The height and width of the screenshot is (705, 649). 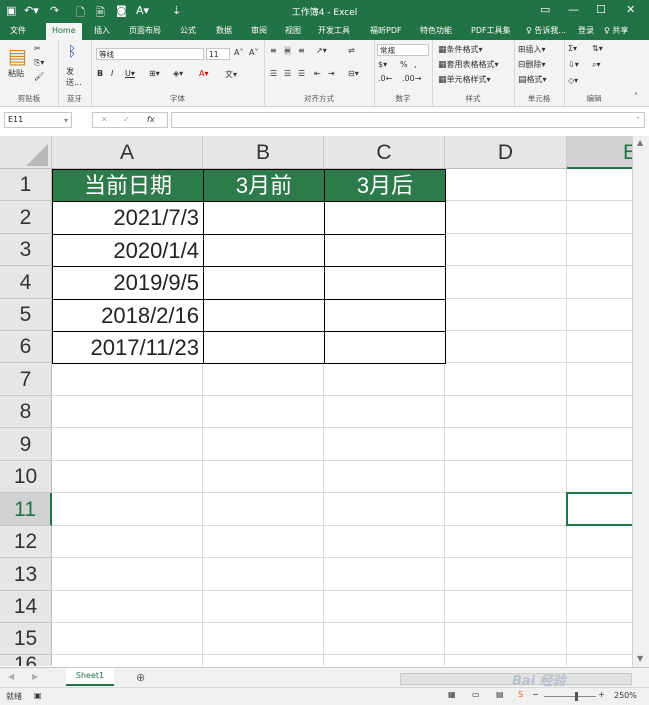 I want to click on row-header-14: 14, so click(x=26, y=607).